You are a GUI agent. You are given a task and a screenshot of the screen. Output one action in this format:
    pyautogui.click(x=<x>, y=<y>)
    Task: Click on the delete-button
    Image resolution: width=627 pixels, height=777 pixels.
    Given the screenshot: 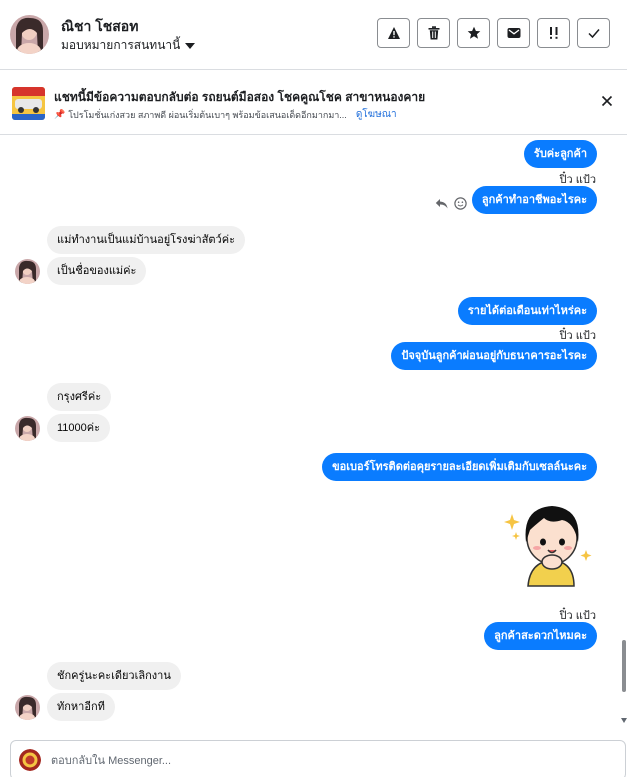 What is the action you would take?
    pyautogui.click(x=433, y=33)
    